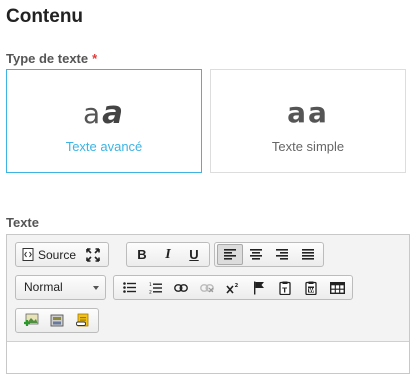 This screenshot has width=417, height=374. I want to click on insert-media-button, so click(57, 320).